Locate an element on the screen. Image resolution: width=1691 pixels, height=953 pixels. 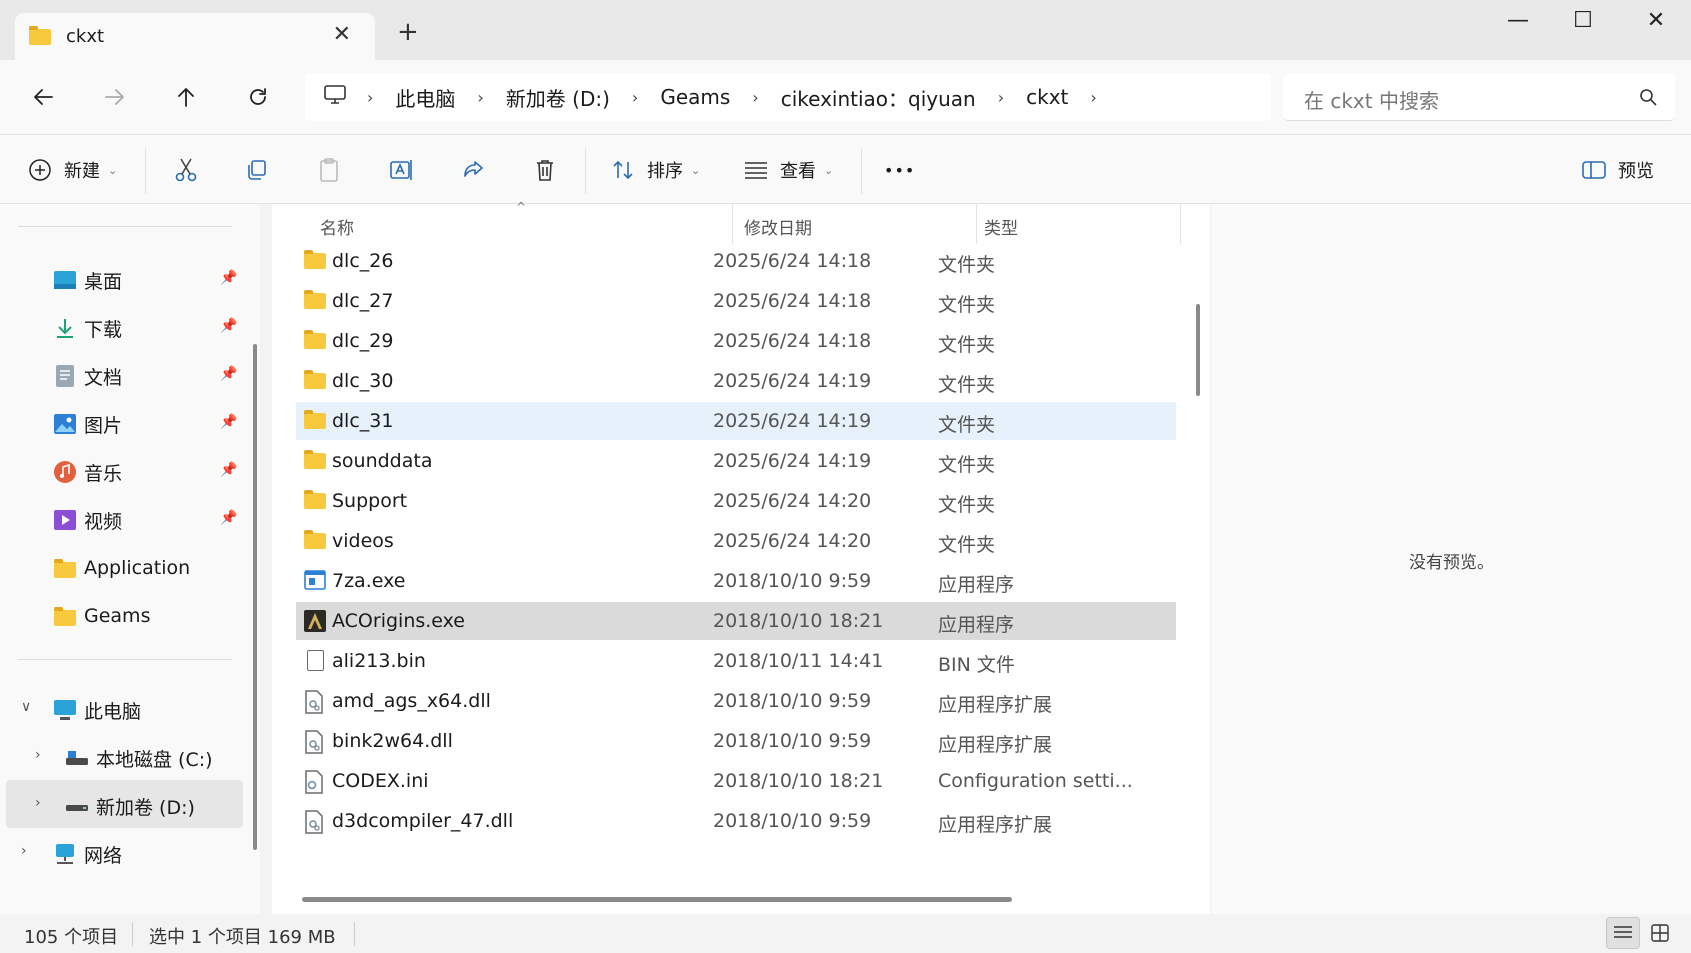
view-button: 查看 ⌄ is located at coordinates (788, 170).